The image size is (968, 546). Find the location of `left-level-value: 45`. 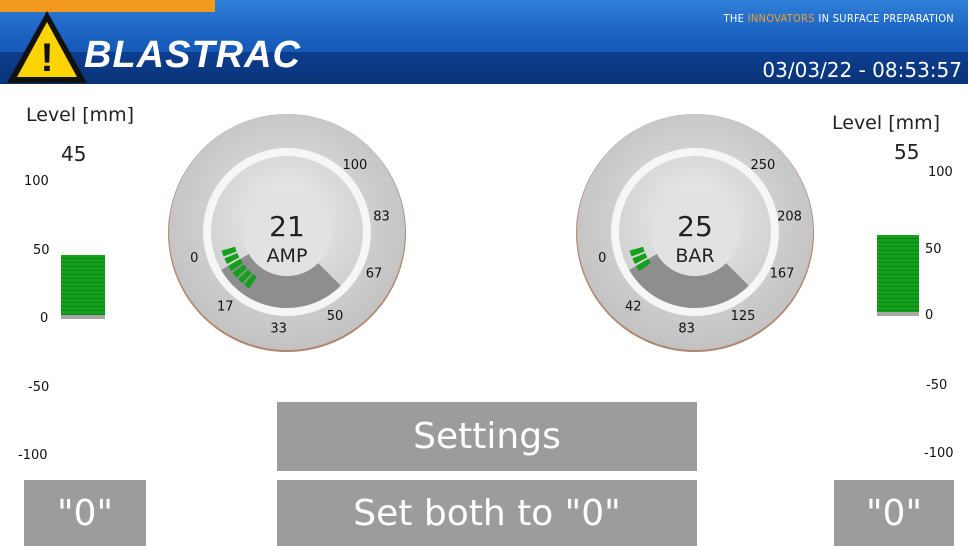

left-level-value: 45 is located at coordinates (74, 154).